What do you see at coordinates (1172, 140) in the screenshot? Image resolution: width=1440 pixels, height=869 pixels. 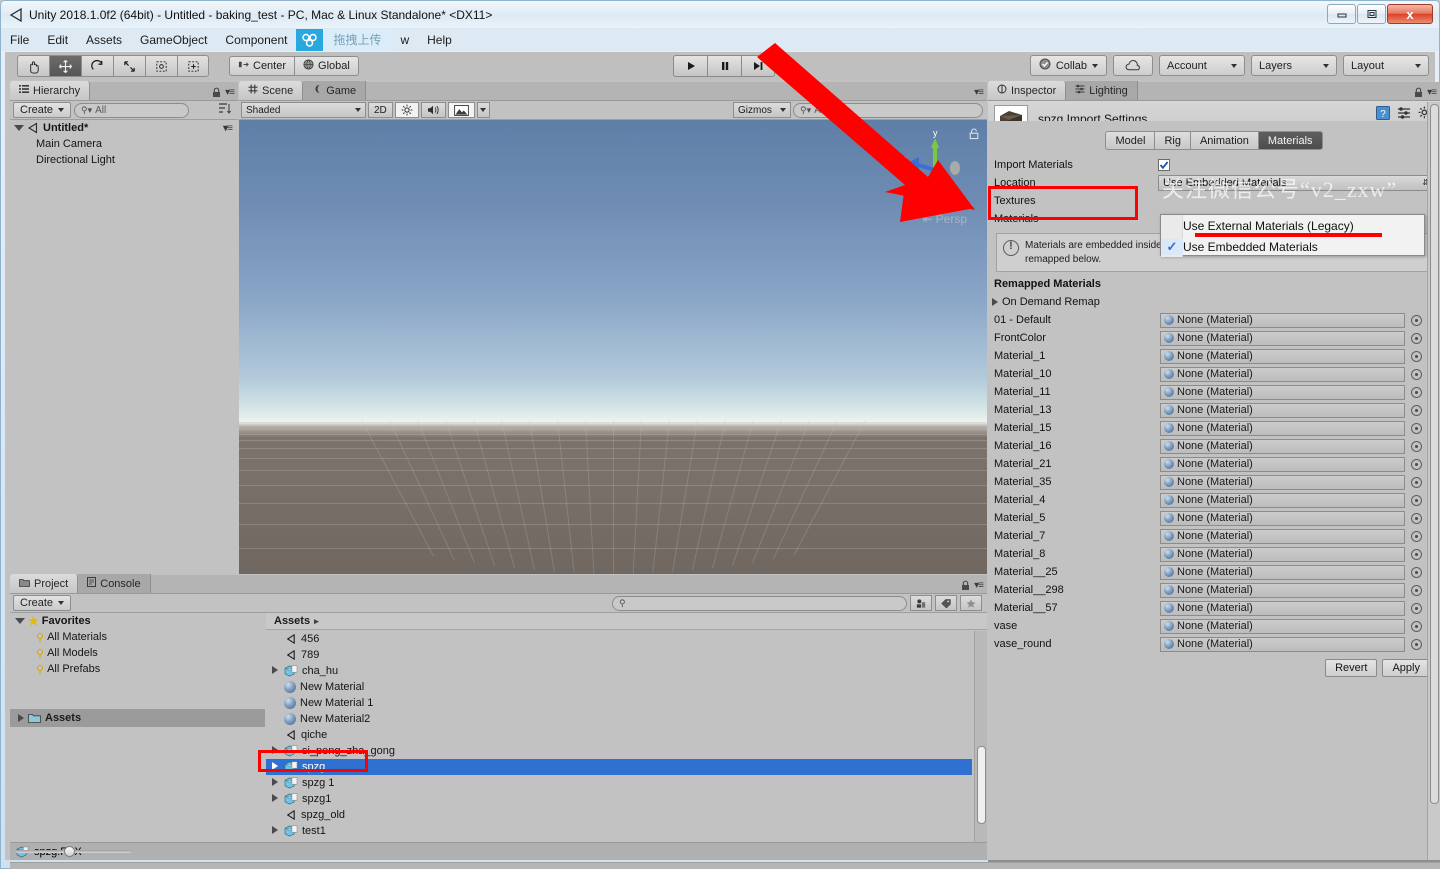 I see `tab-rig: Rig` at bounding box center [1172, 140].